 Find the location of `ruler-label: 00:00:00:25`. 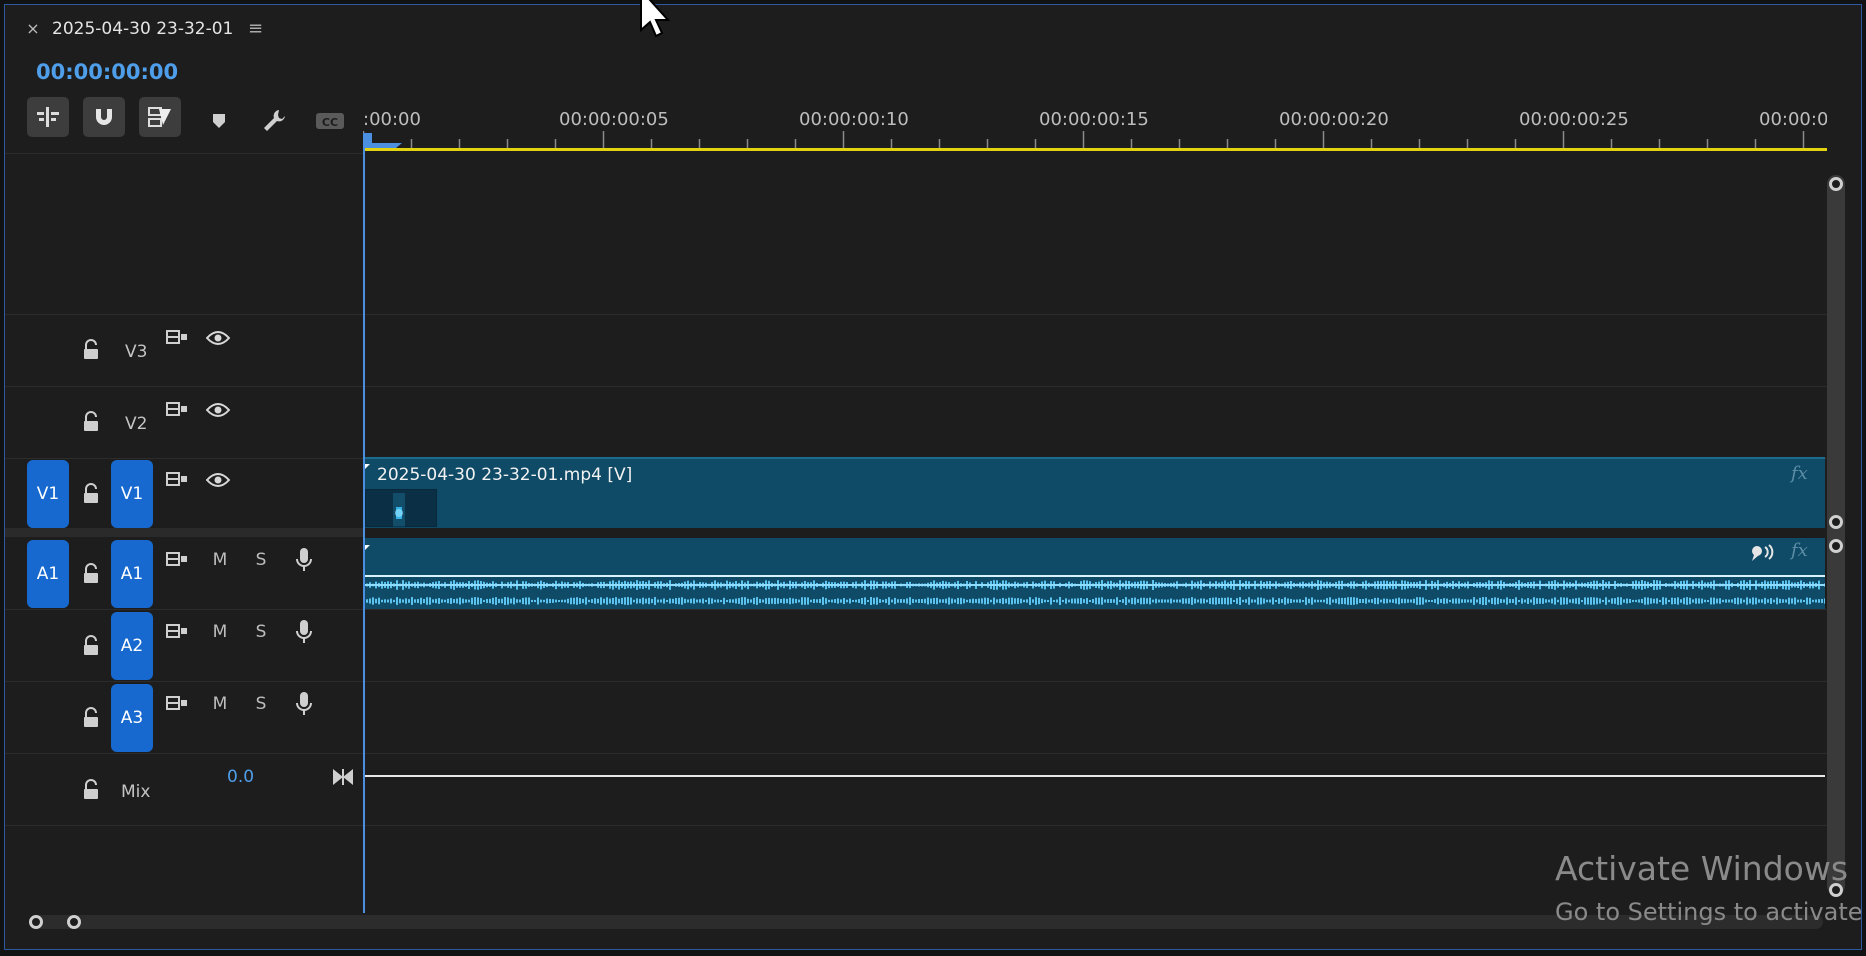

ruler-label: 00:00:00:25 is located at coordinates (1574, 119).